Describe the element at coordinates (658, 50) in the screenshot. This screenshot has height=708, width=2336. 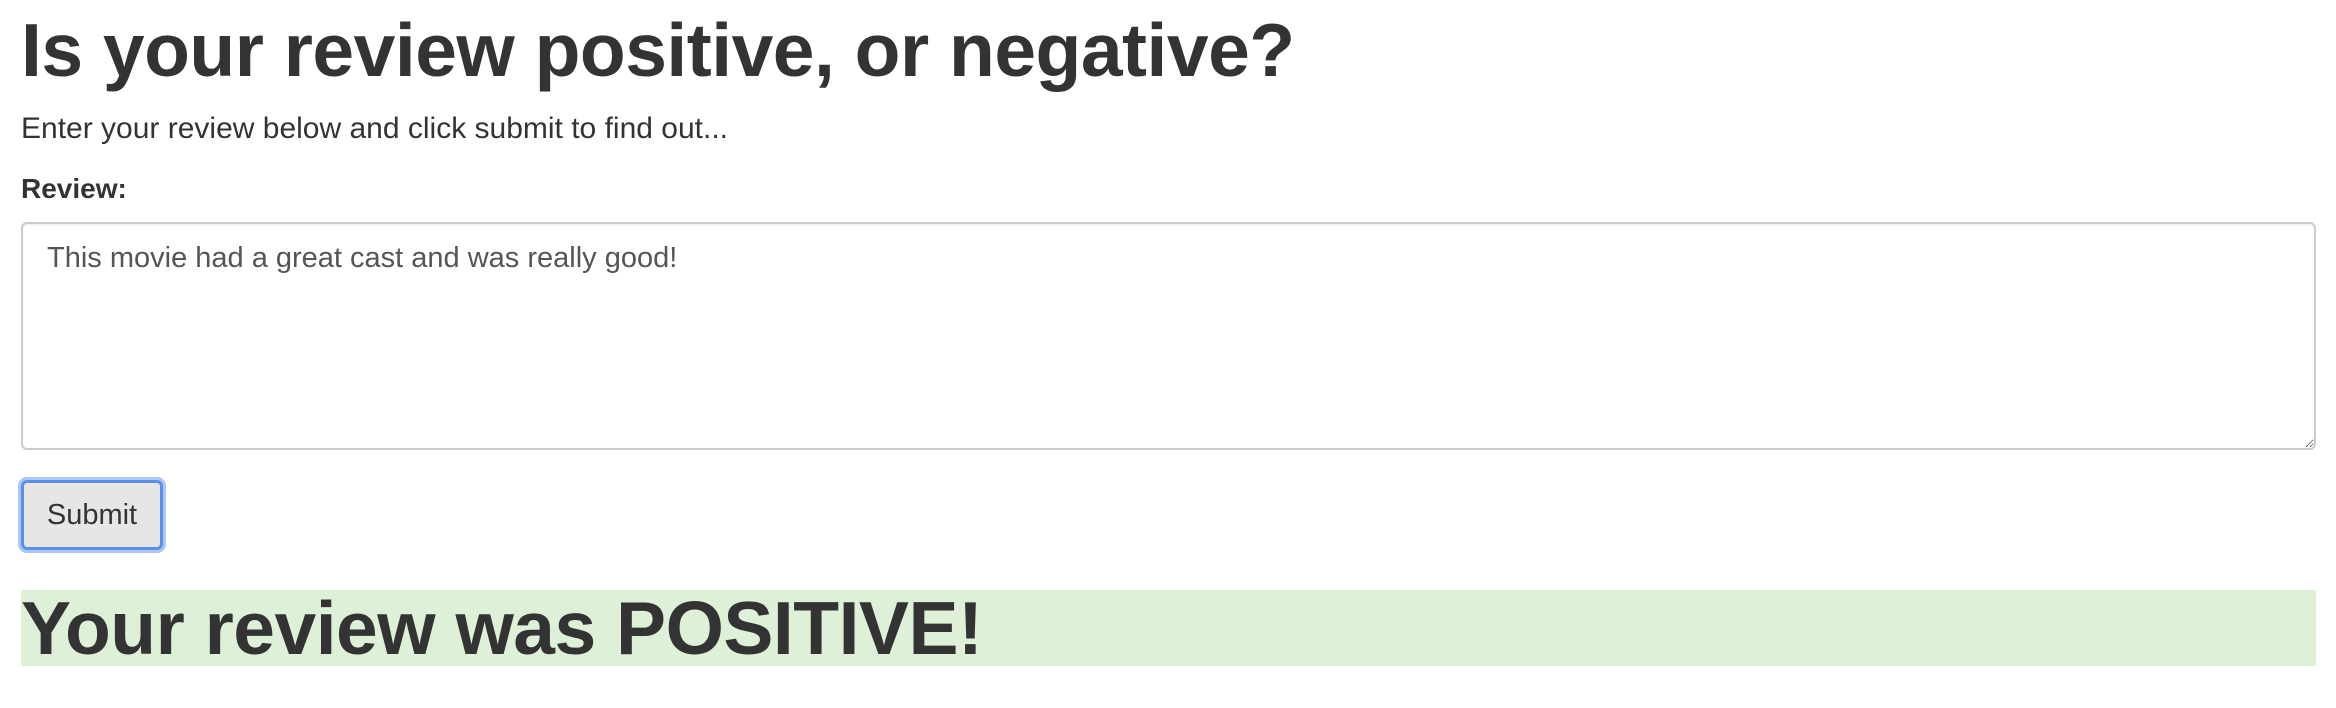
I see `page-title: Is your review positive, or negative?` at that location.